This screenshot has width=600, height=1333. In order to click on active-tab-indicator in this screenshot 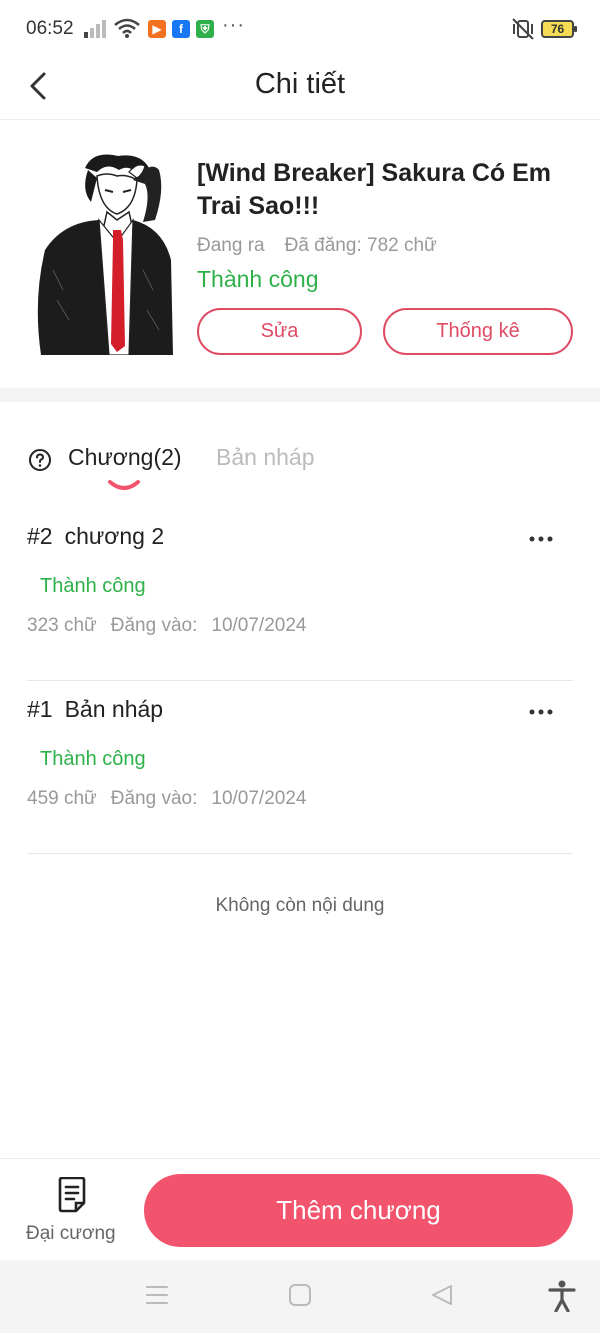, I will do `click(124, 485)`.